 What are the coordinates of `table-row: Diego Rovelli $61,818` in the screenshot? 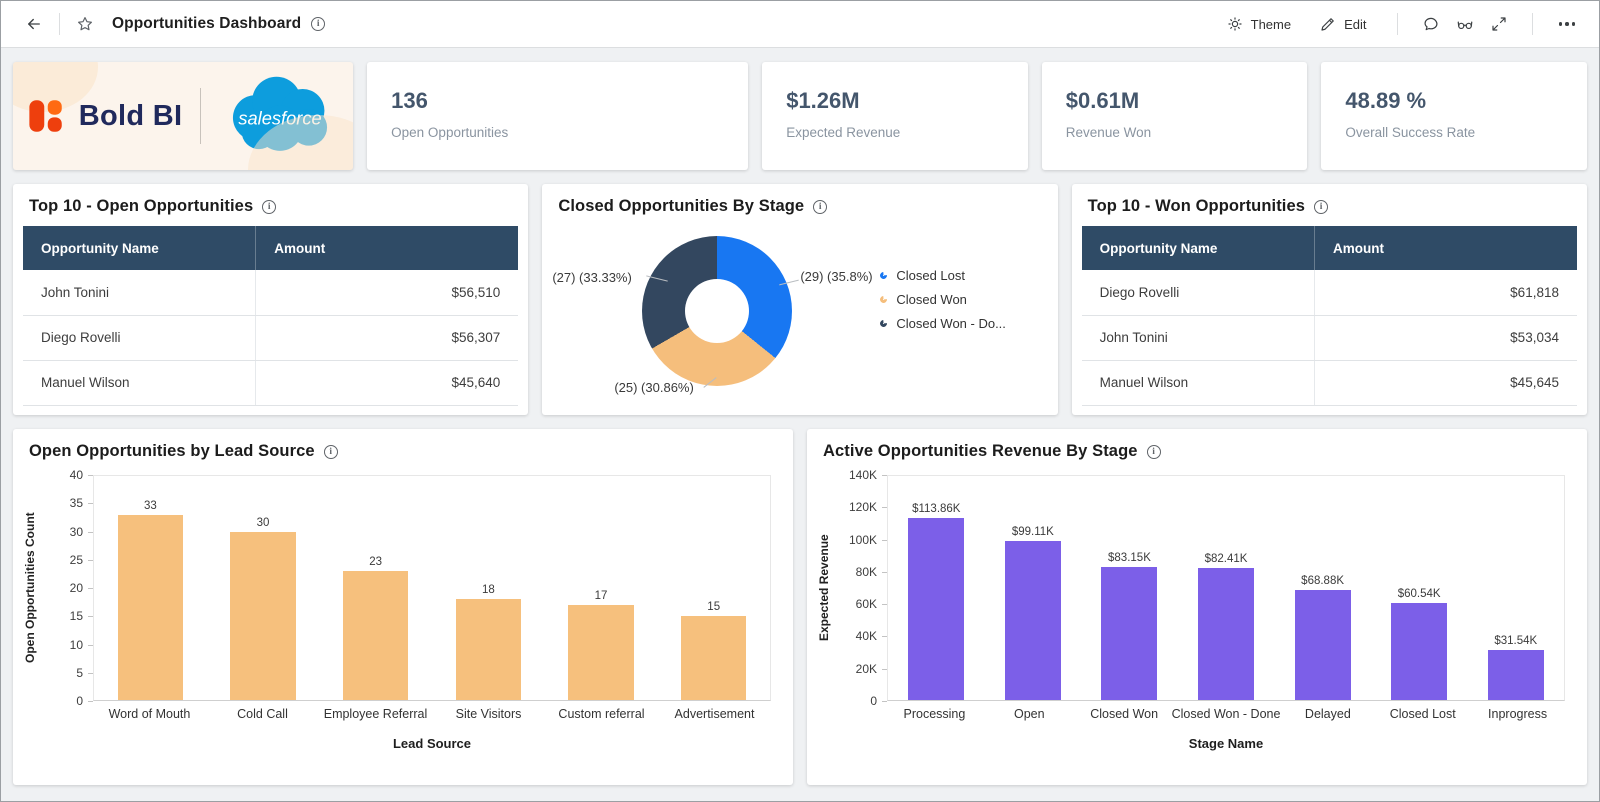 It's located at (1329, 293).